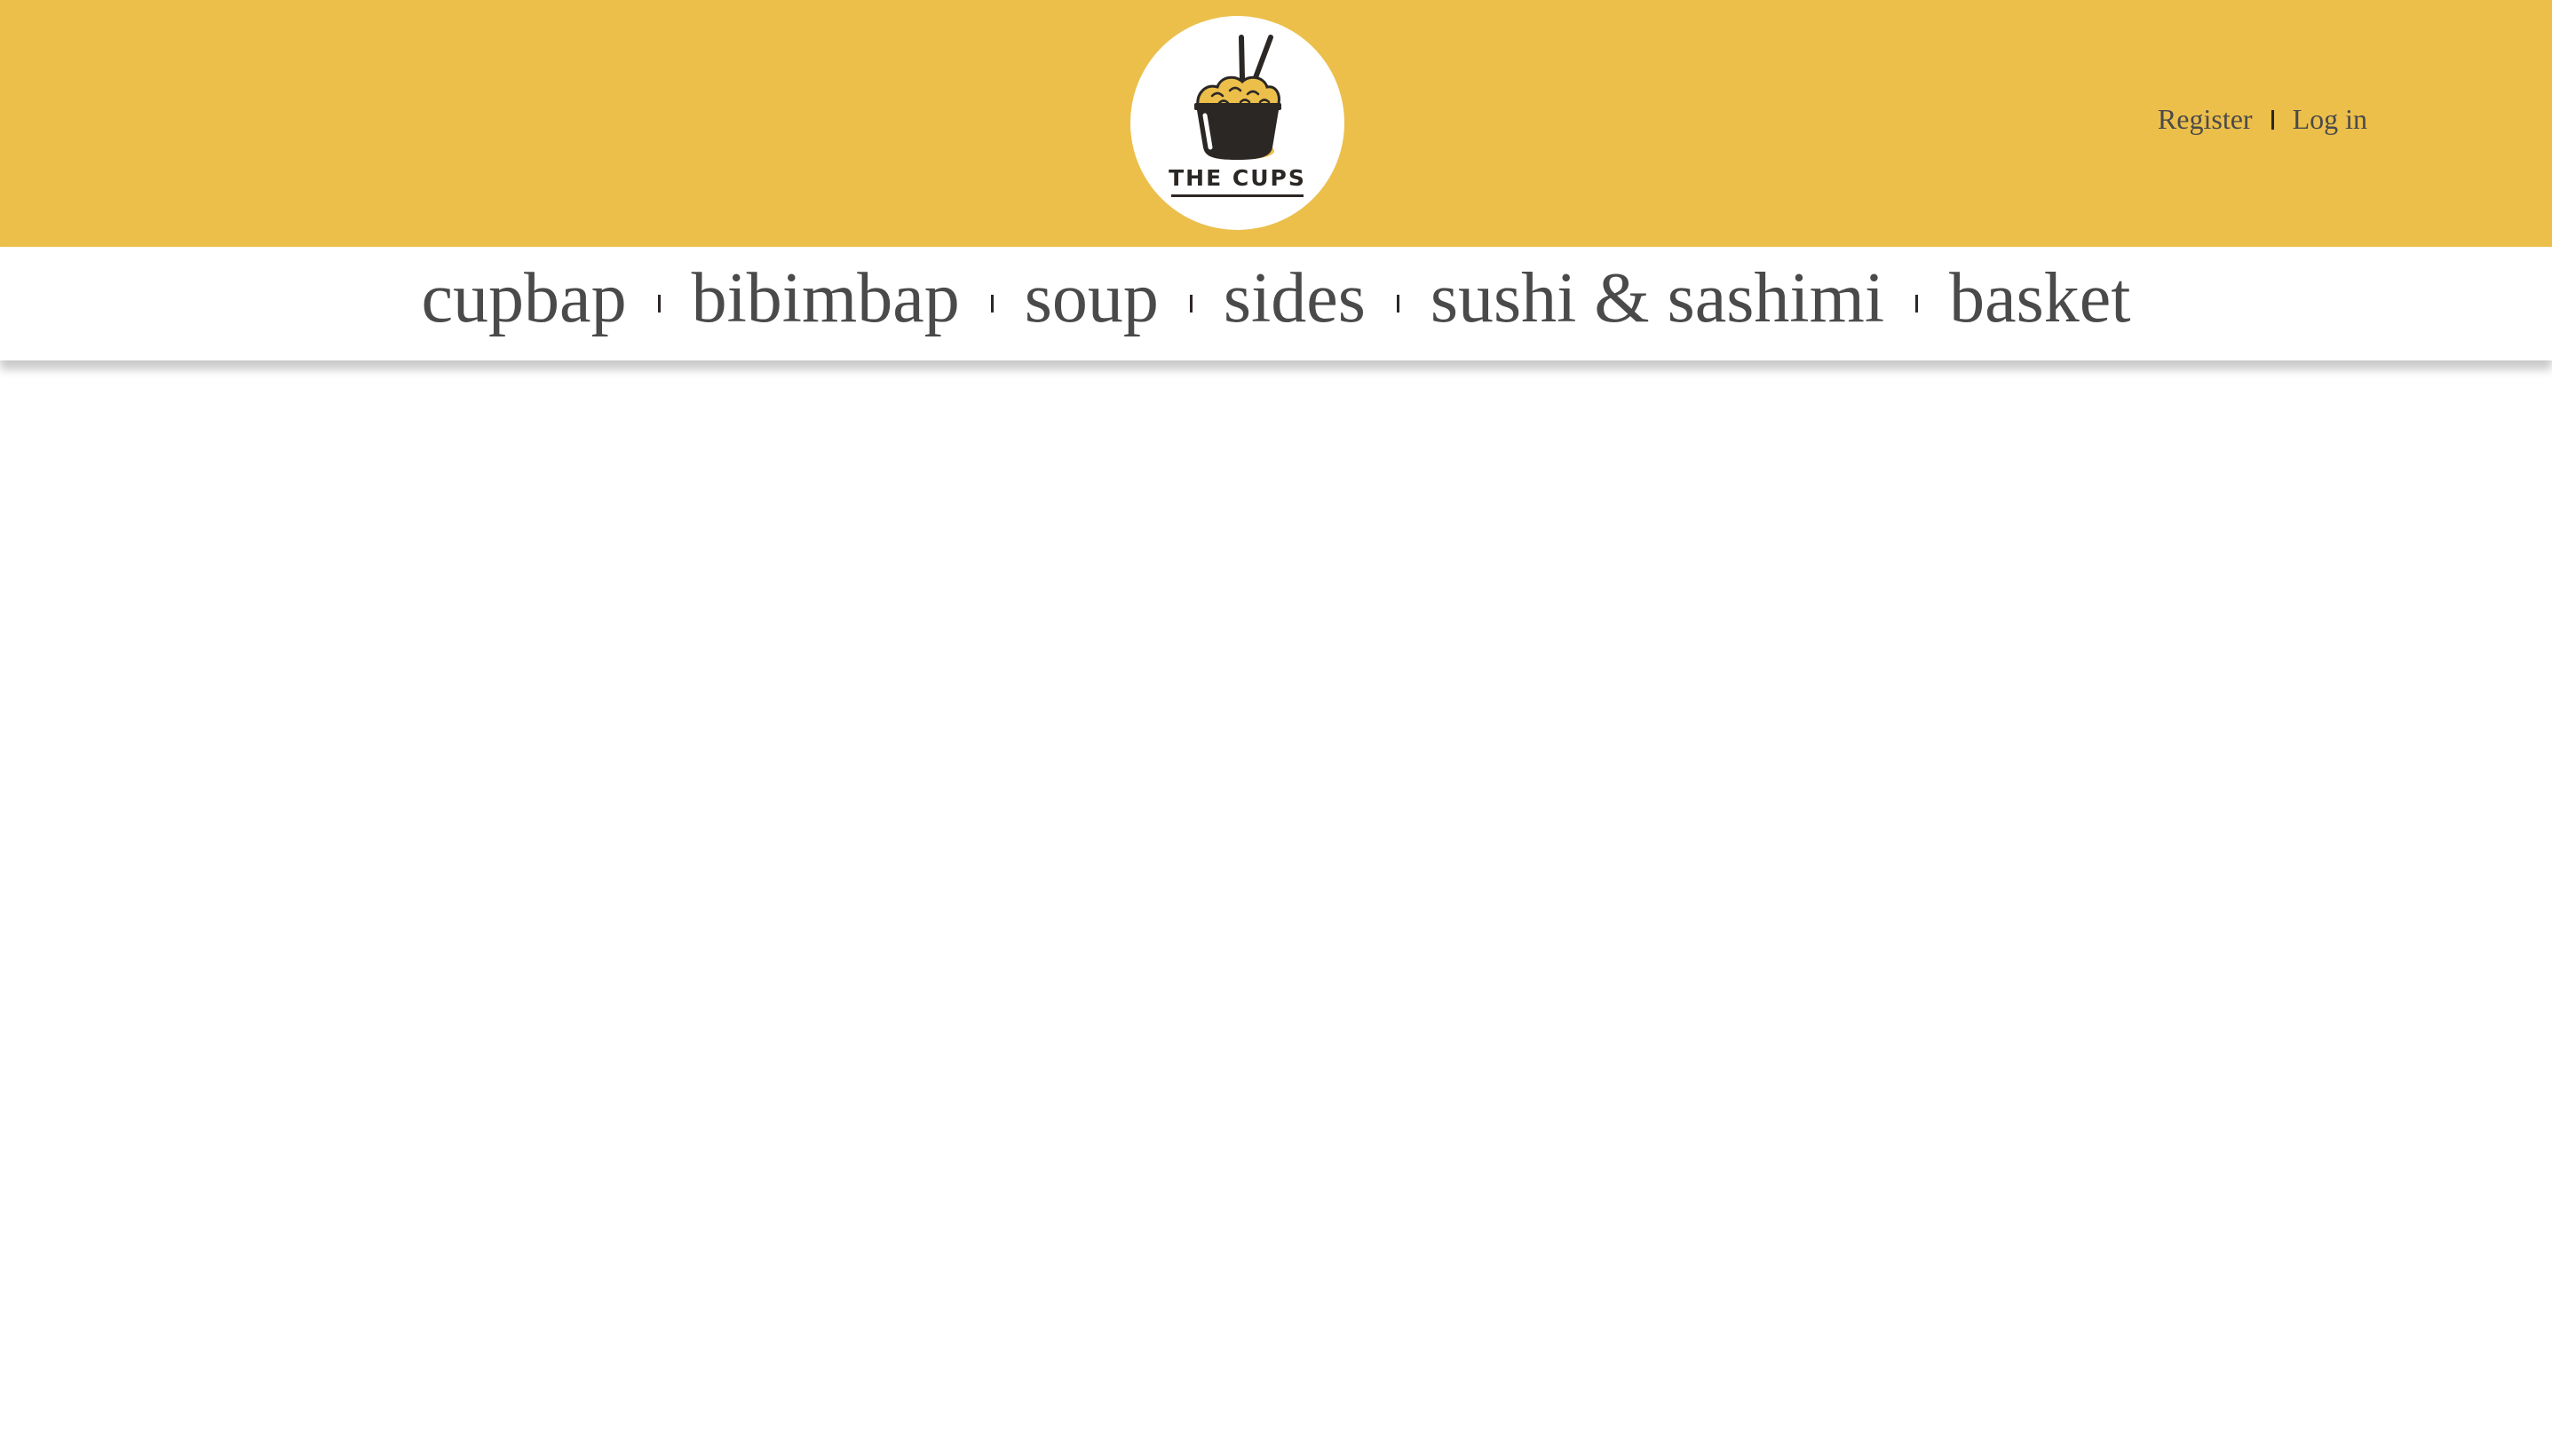 The width and height of the screenshot is (2552, 1456). What do you see at coordinates (1092, 298) in the screenshot?
I see `nav-item-soup: soup` at bounding box center [1092, 298].